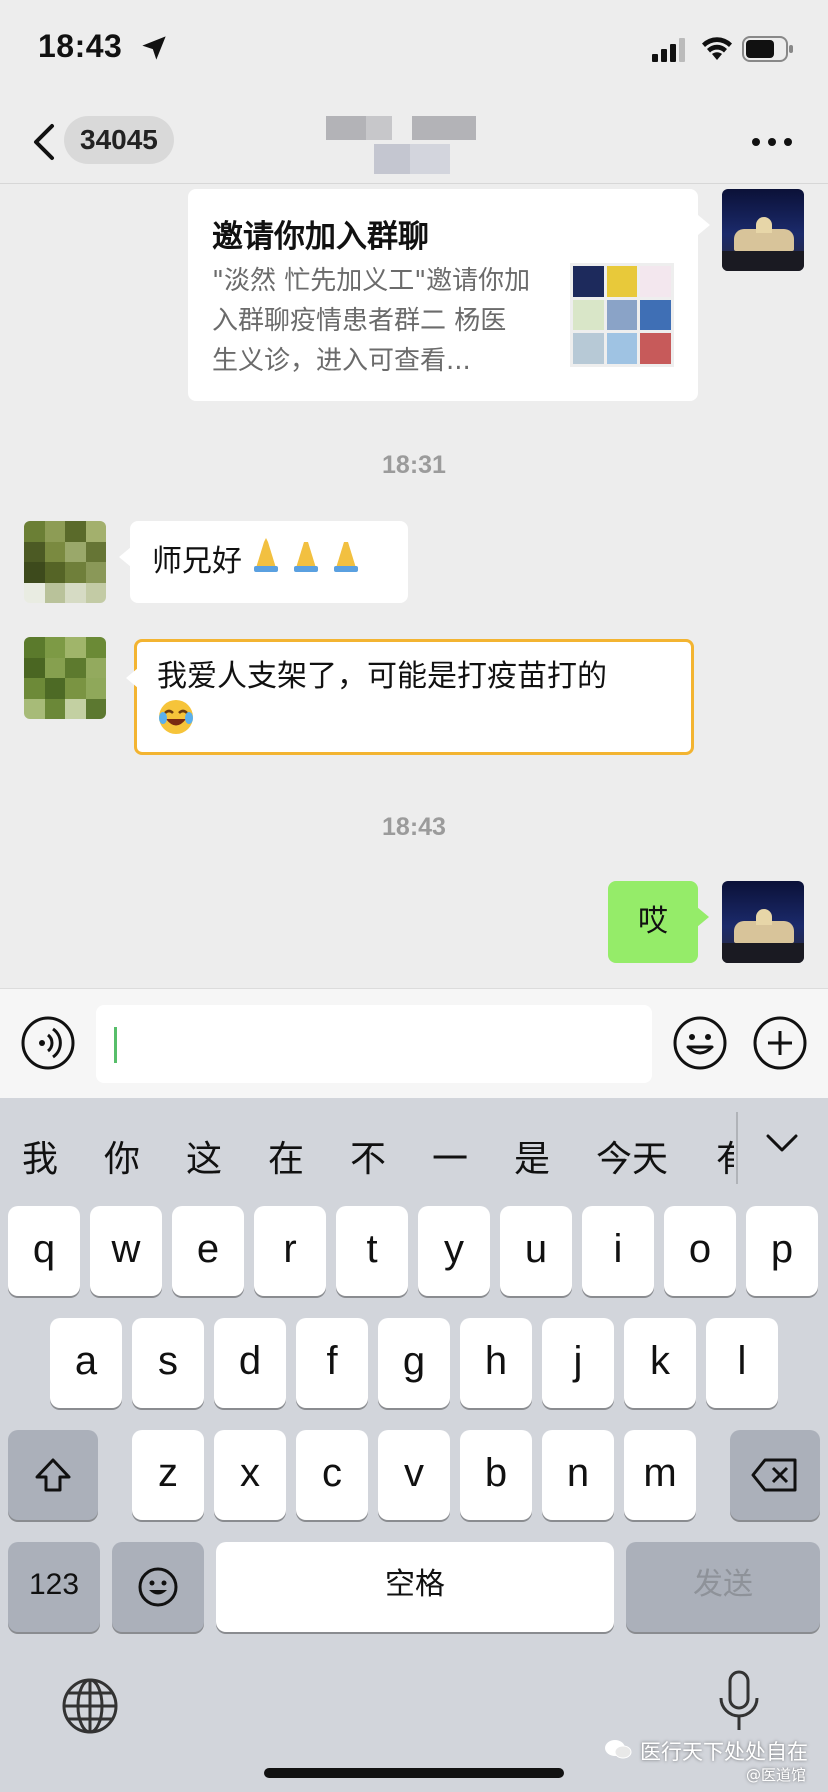 This screenshot has width=828, height=1792. I want to click on key-w: w, so click(126, 1251).